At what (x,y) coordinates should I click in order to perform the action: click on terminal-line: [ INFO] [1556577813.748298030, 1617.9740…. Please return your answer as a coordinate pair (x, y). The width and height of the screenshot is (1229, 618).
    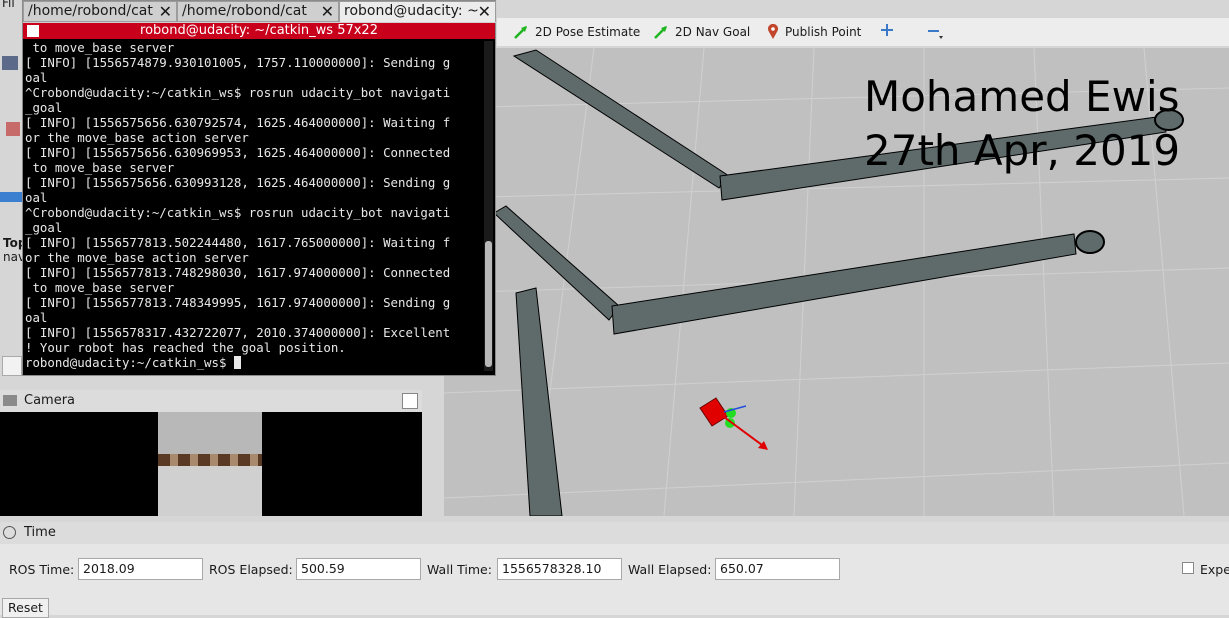
    Looking at the image, I should click on (238, 272).